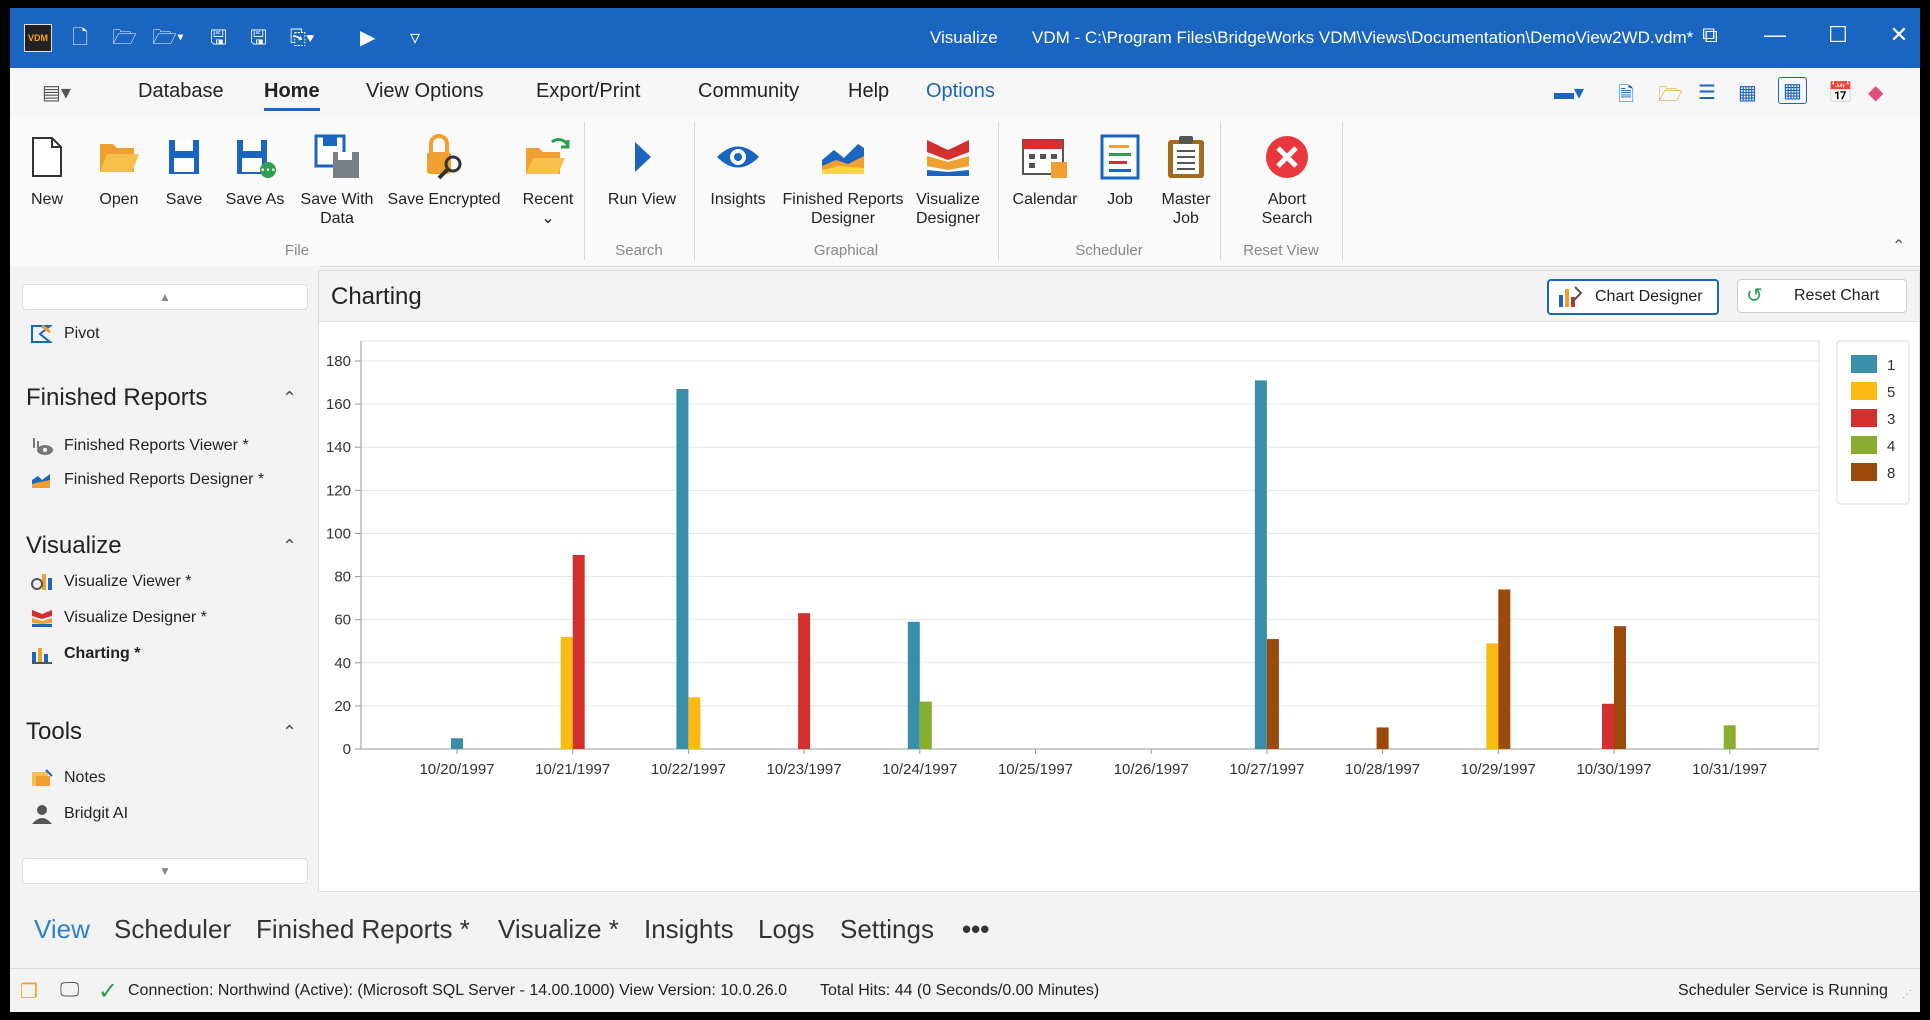 This screenshot has height=1020, width=1930. Describe the element at coordinates (960, 91) in the screenshot. I see `menu-options: Options` at that location.